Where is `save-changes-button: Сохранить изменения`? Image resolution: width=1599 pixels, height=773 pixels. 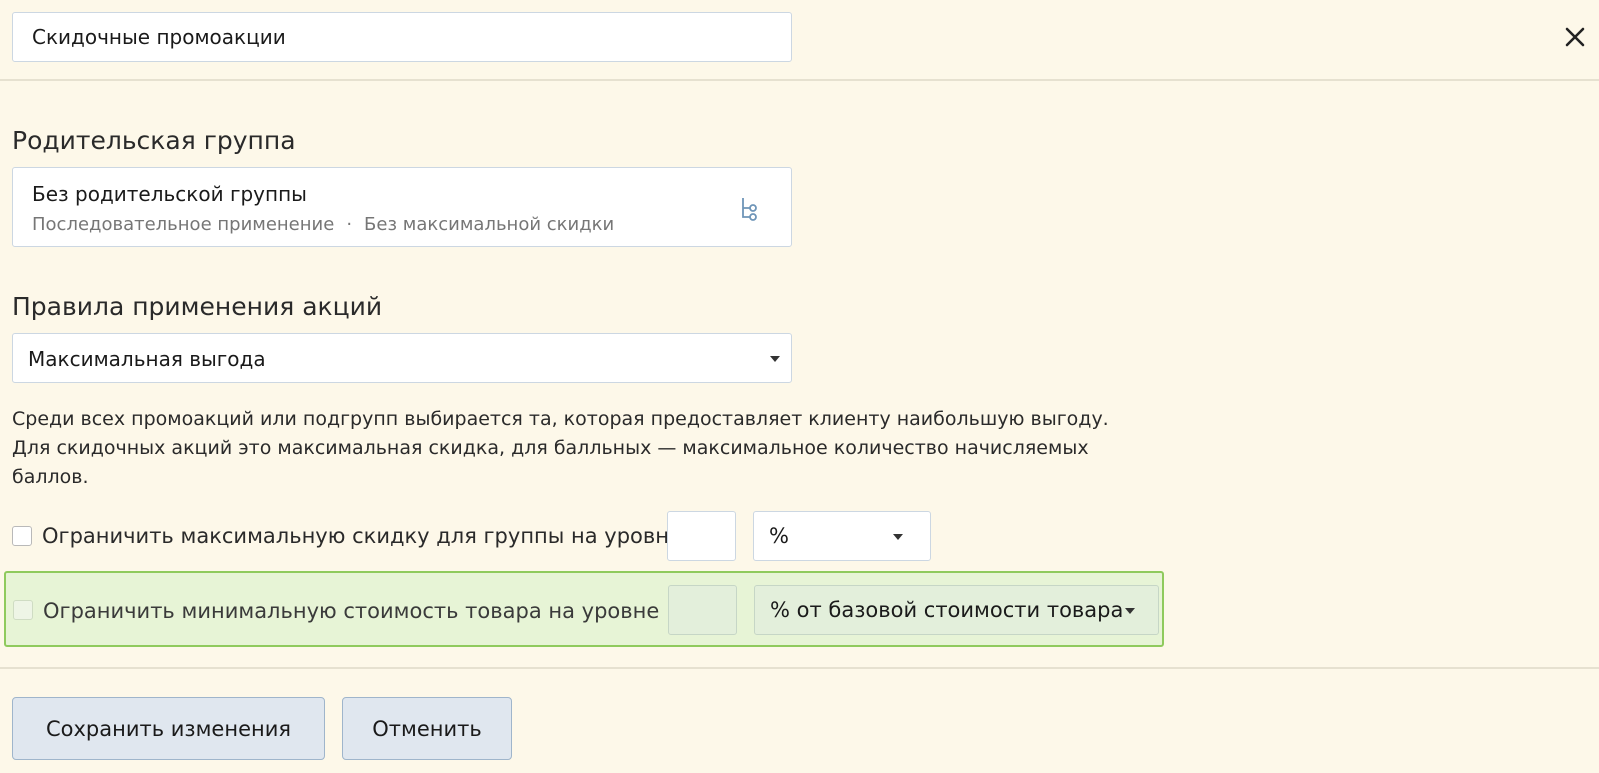 save-changes-button: Сохранить изменения is located at coordinates (168, 728).